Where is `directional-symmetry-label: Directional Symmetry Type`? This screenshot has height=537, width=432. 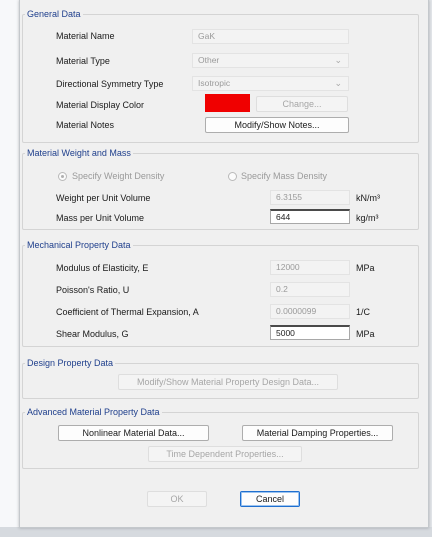 directional-symmetry-label: Directional Symmetry Type is located at coordinates (110, 84).